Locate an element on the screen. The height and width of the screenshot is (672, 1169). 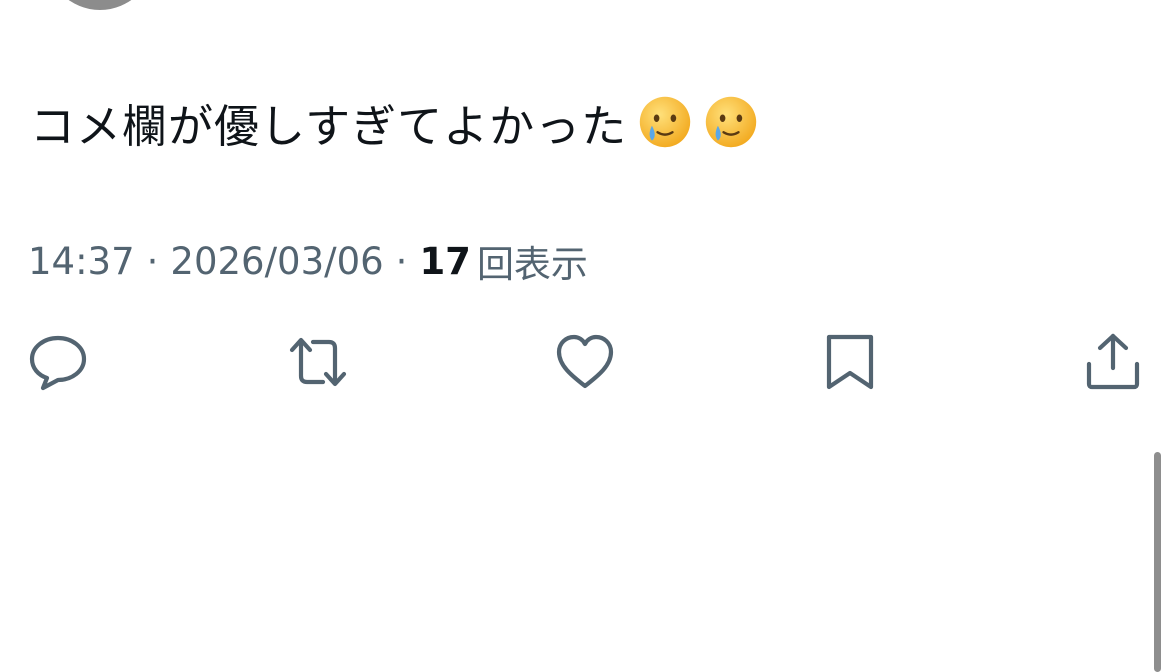
retweet-button is located at coordinates (318, 362).